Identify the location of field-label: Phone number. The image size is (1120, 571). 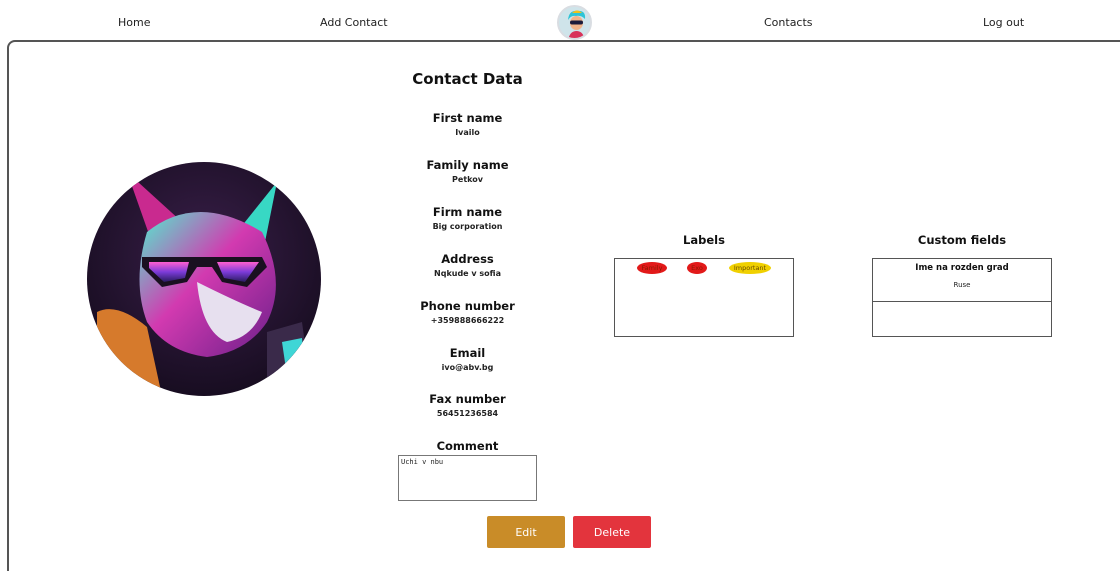
(467, 306).